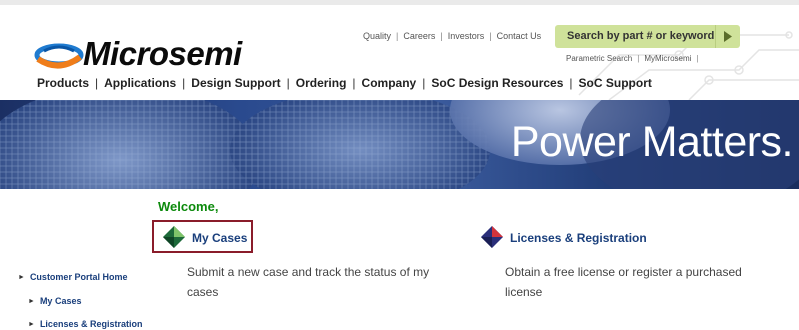 This screenshot has width=799, height=330. Describe the element at coordinates (377, 36) in the screenshot. I see `util-link-quality: Quality` at that location.